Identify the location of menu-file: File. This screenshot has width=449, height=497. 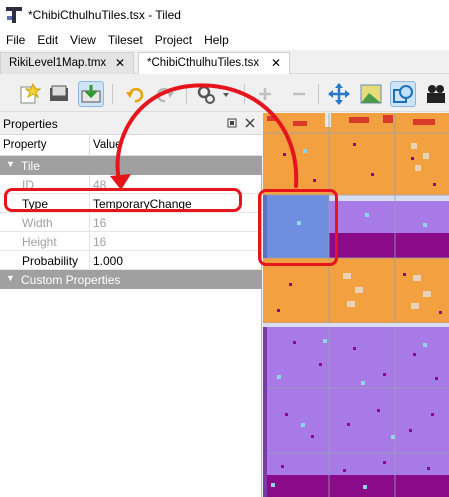
(15, 40).